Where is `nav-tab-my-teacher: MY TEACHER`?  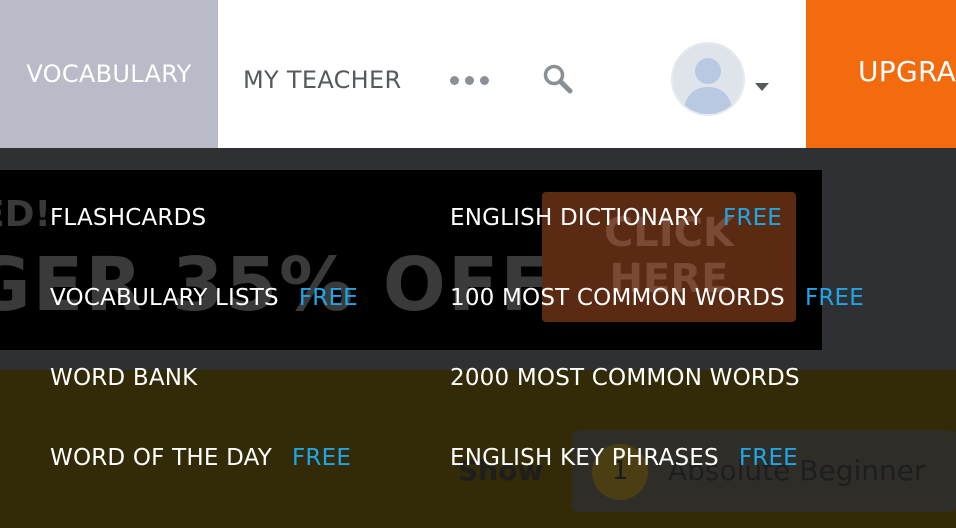 nav-tab-my-teacher: MY TEACHER is located at coordinates (322, 80).